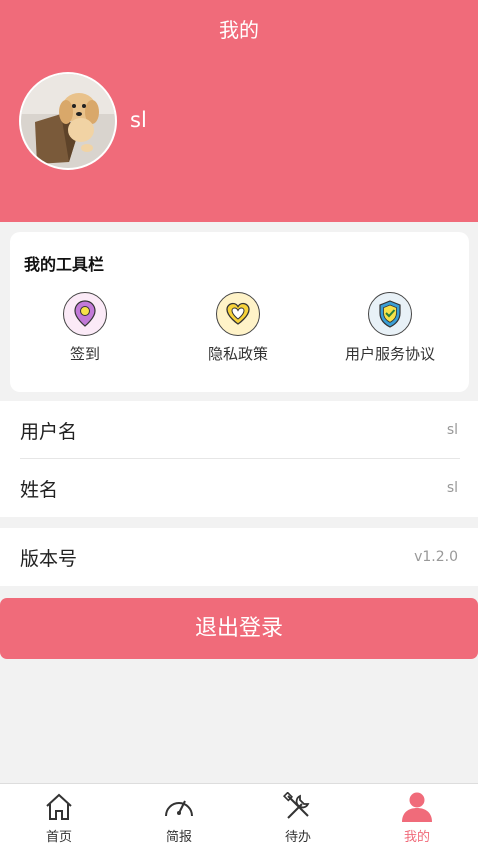 This screenshot has width=478, height=850. Describe the element at coordinates (49, 432) in the screenshot. I see `row-label: 用户名` at that location.